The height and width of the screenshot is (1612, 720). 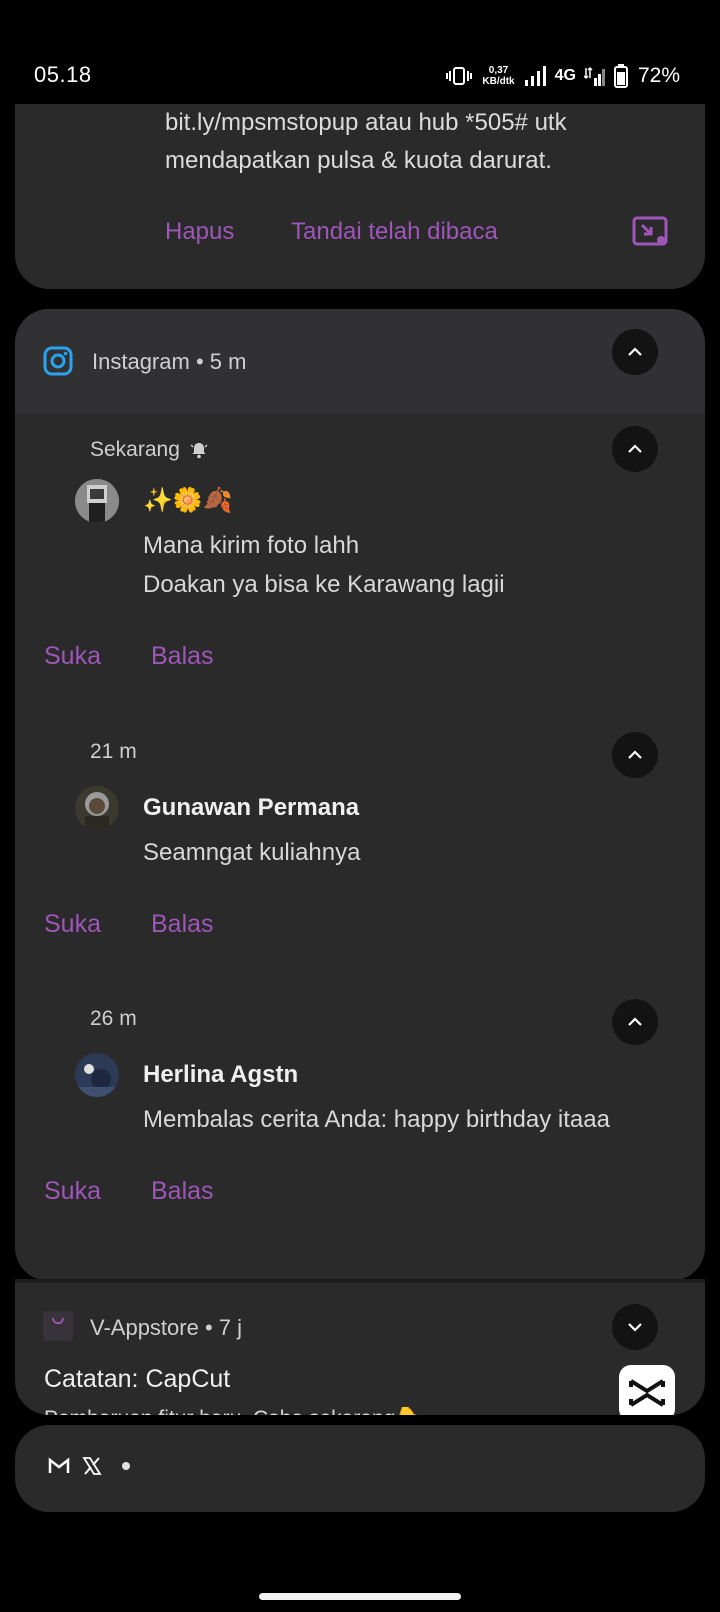 I want to click on signal-sim2-icon, so click(x=594, y=76).